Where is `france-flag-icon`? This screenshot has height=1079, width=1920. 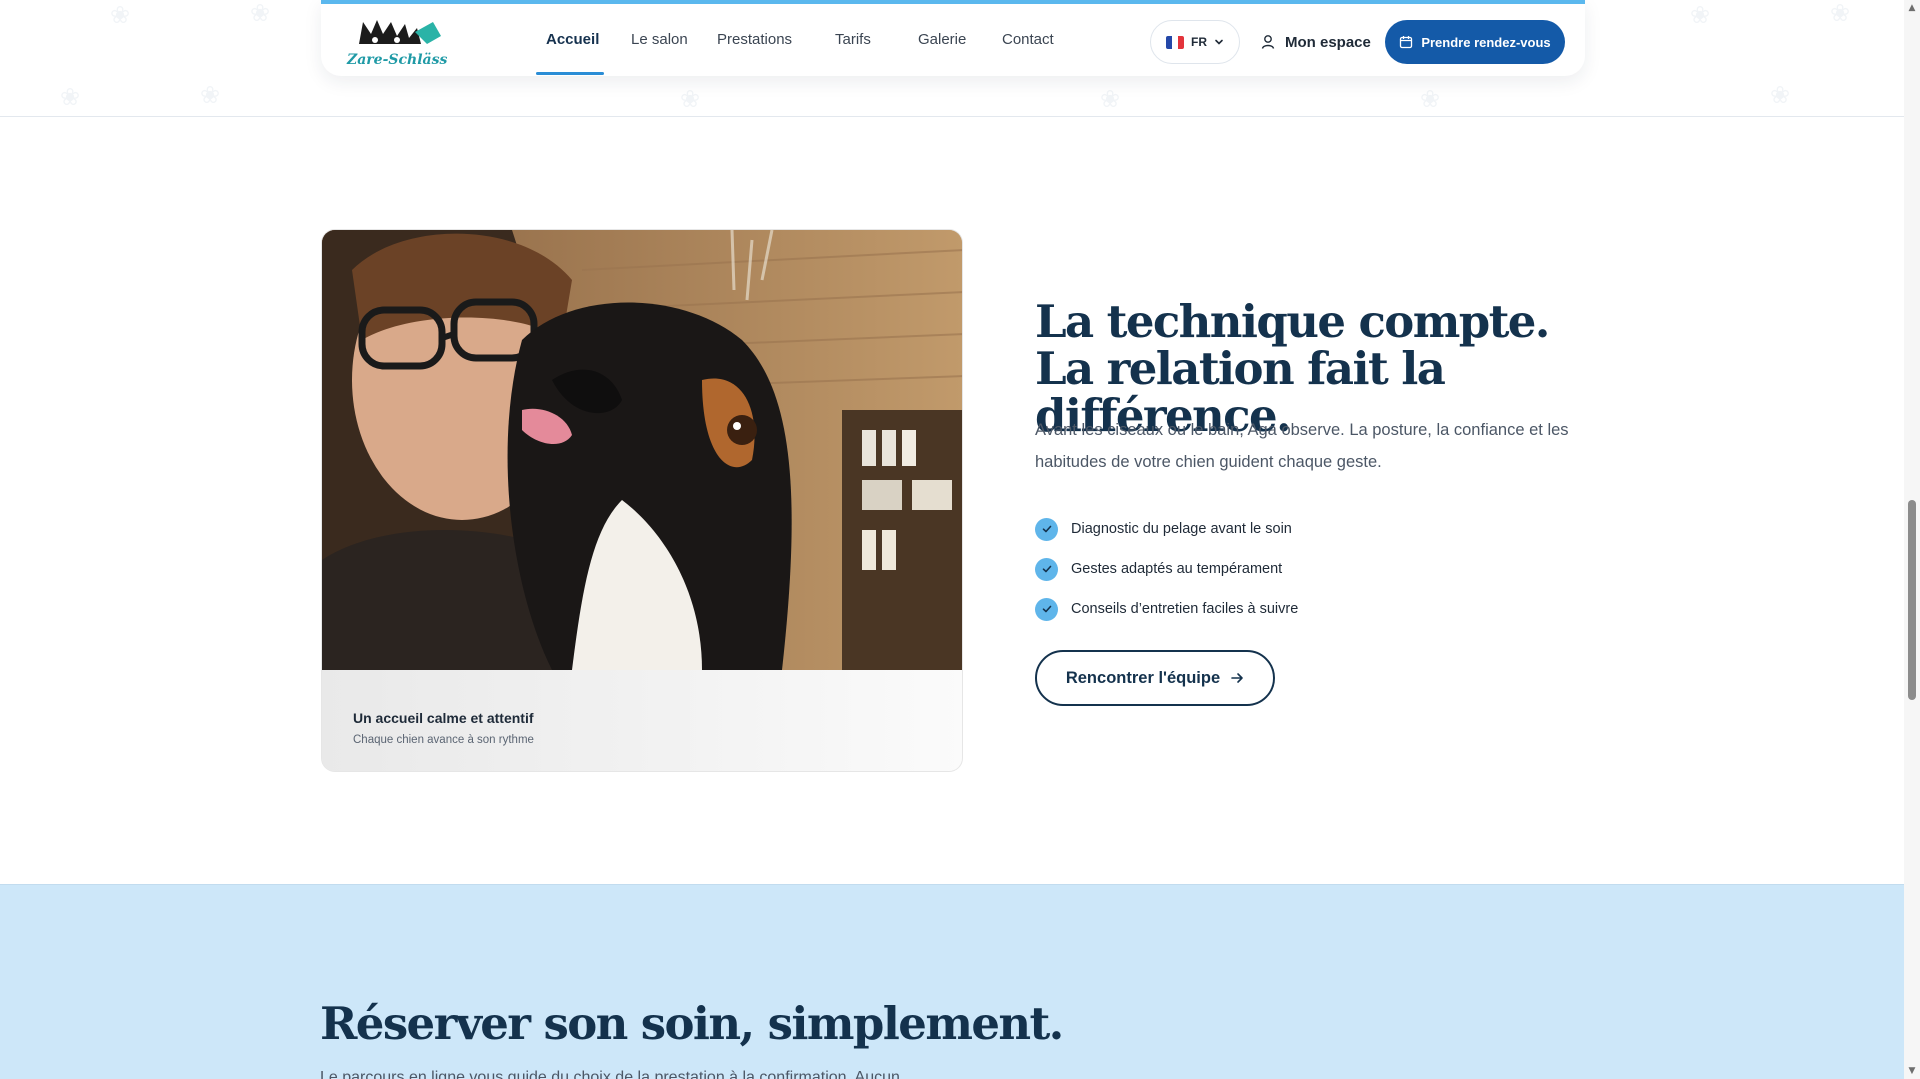 france-flag-icon is located at coordinates (1175, 42).